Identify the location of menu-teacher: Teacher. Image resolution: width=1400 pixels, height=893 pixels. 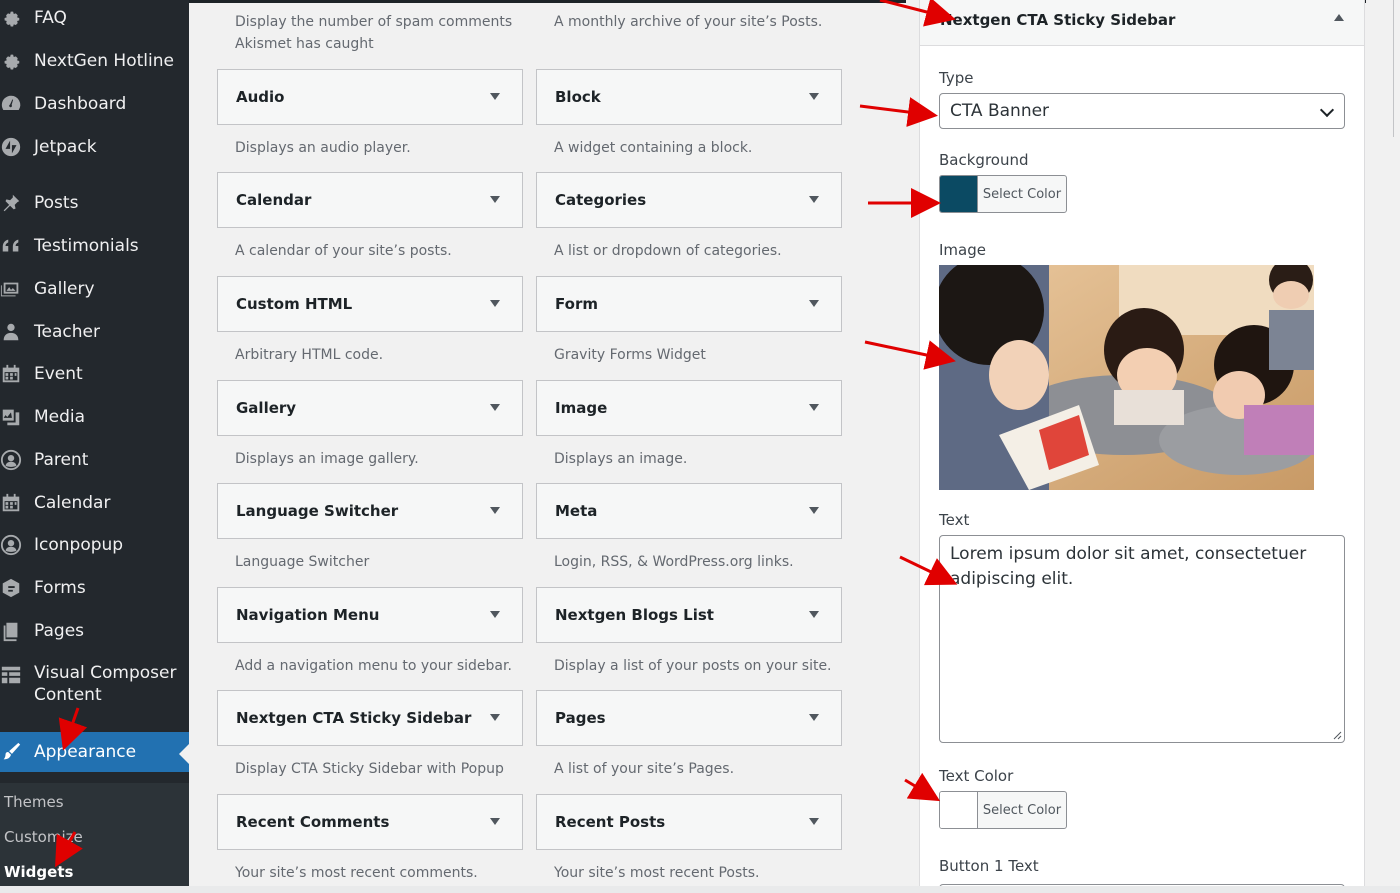
(94, 332).